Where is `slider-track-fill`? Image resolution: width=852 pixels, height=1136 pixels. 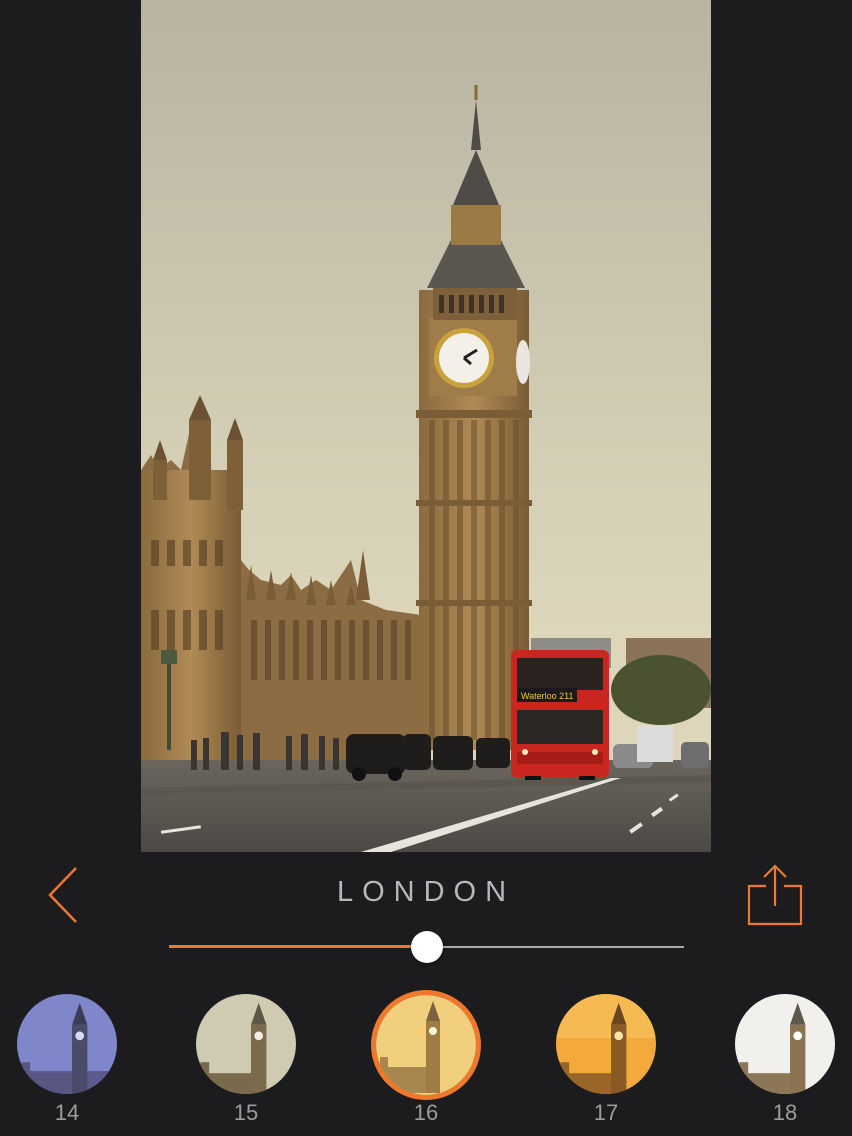 slider-track-fill is located at coordinates (298, 946).